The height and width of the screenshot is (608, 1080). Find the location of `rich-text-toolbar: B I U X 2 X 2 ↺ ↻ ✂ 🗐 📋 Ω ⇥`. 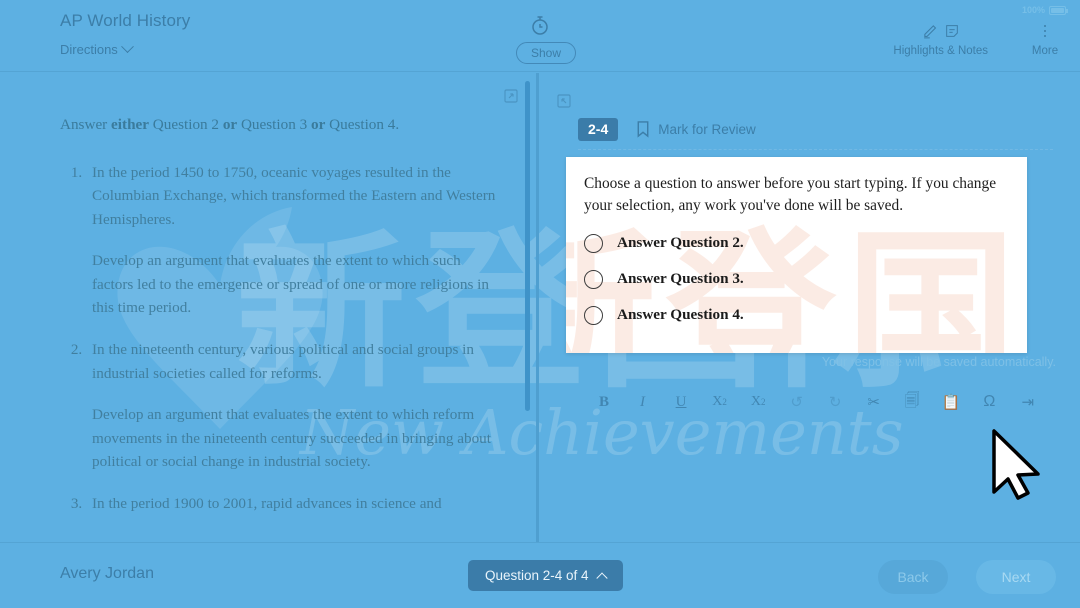

rich-text-toolbar: B I U X 2 X 2 ↺ ↻ ✂ 🗐 📋 Ω ⇥ is located at coordinates (816, 402).